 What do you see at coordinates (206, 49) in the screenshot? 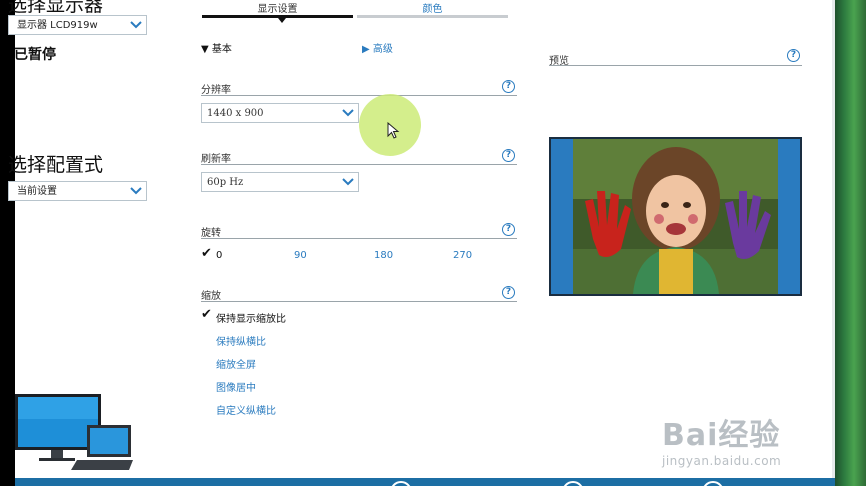
I see `triangle-down-icon: ▼` at bounding box center [206, 49].